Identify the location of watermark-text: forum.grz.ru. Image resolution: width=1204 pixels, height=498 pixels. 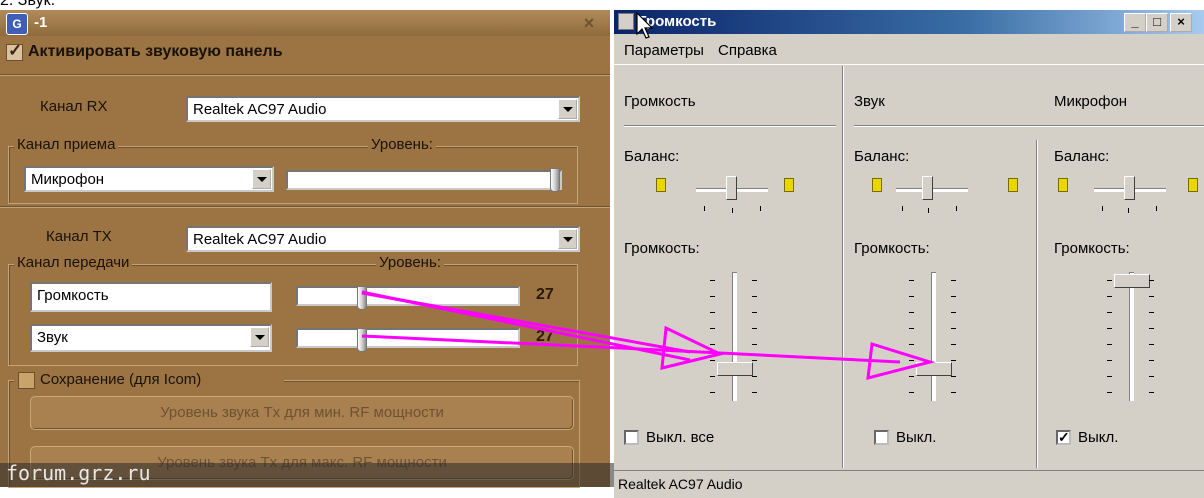
(78, 473).